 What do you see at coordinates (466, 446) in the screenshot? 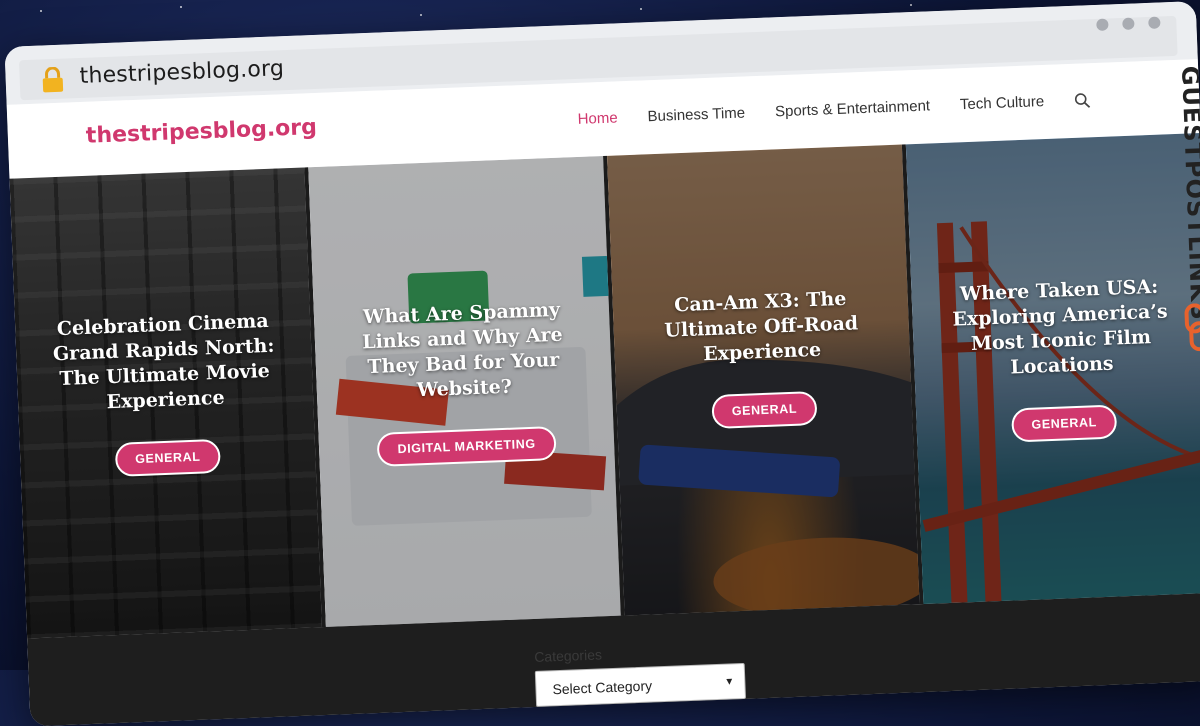
I see `category-badge: DIGITAL MARKETING` at bounding box center [466, 446].